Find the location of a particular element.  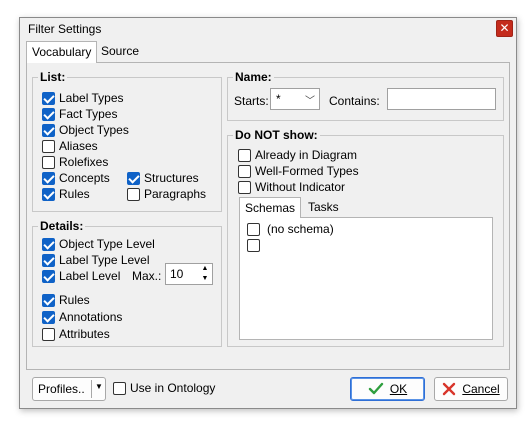

checkbox-label: Aliases is located at coordinates (78, 146).